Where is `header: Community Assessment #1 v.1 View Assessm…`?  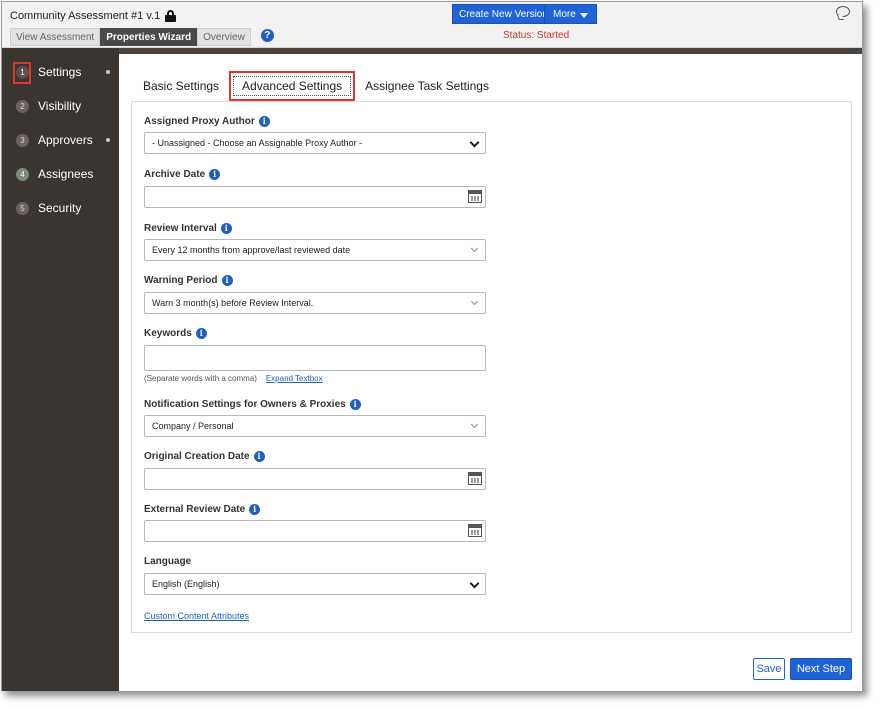
header: Community Assessment #1 v.1 View Assessm… is located at coordinates (432, 25).